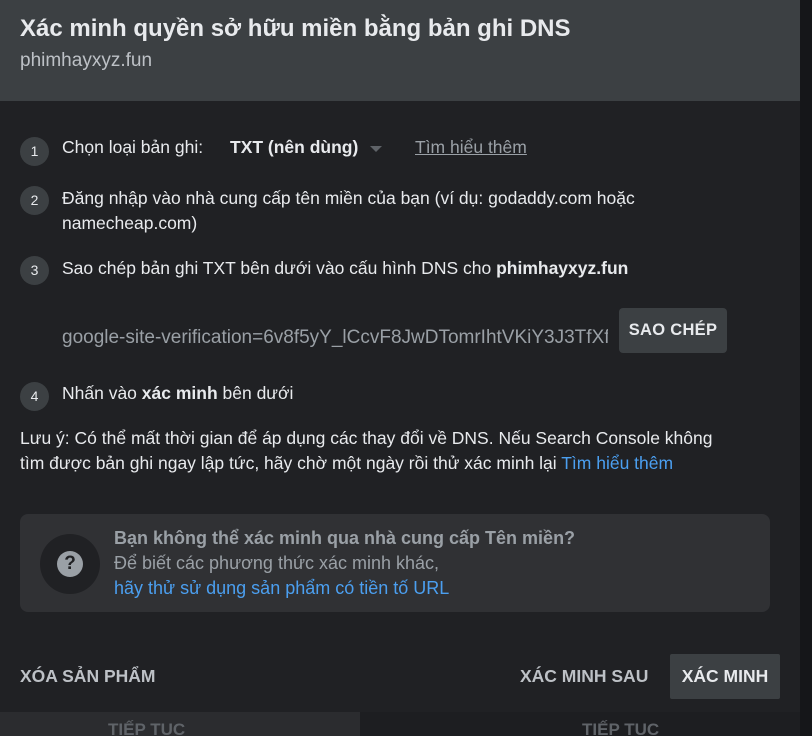 Image resolution: width=812 pixels, height=736 pixels. I want to click on question-mark-icon: ?, so click(70, 564).